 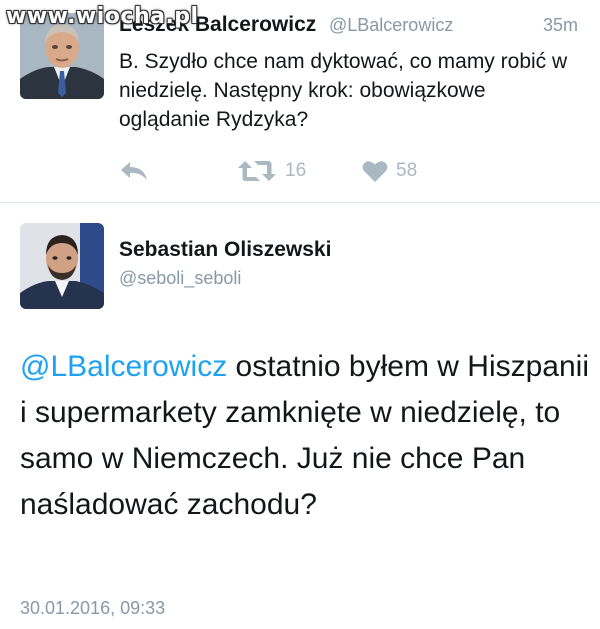 I want to click on tweet-actions: 16 58, so click(x=319, y=171).